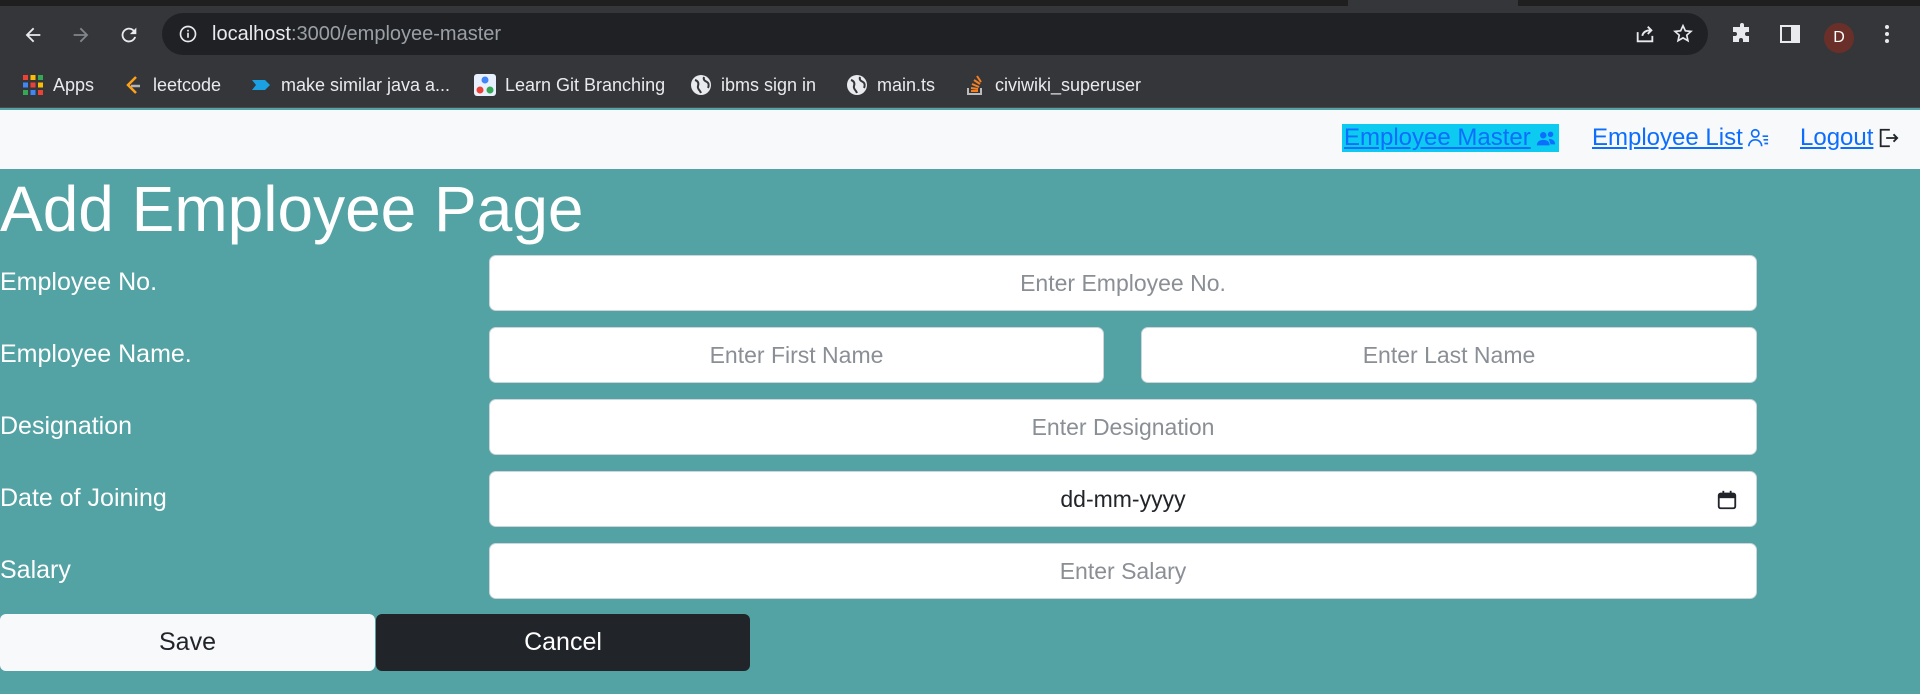 This screenshot has height=694, width=1920. What do you see at coordinates (906, 84) in the screenshot?
I see `bookmark-label: main.ts` at bounding box center [906, 84].